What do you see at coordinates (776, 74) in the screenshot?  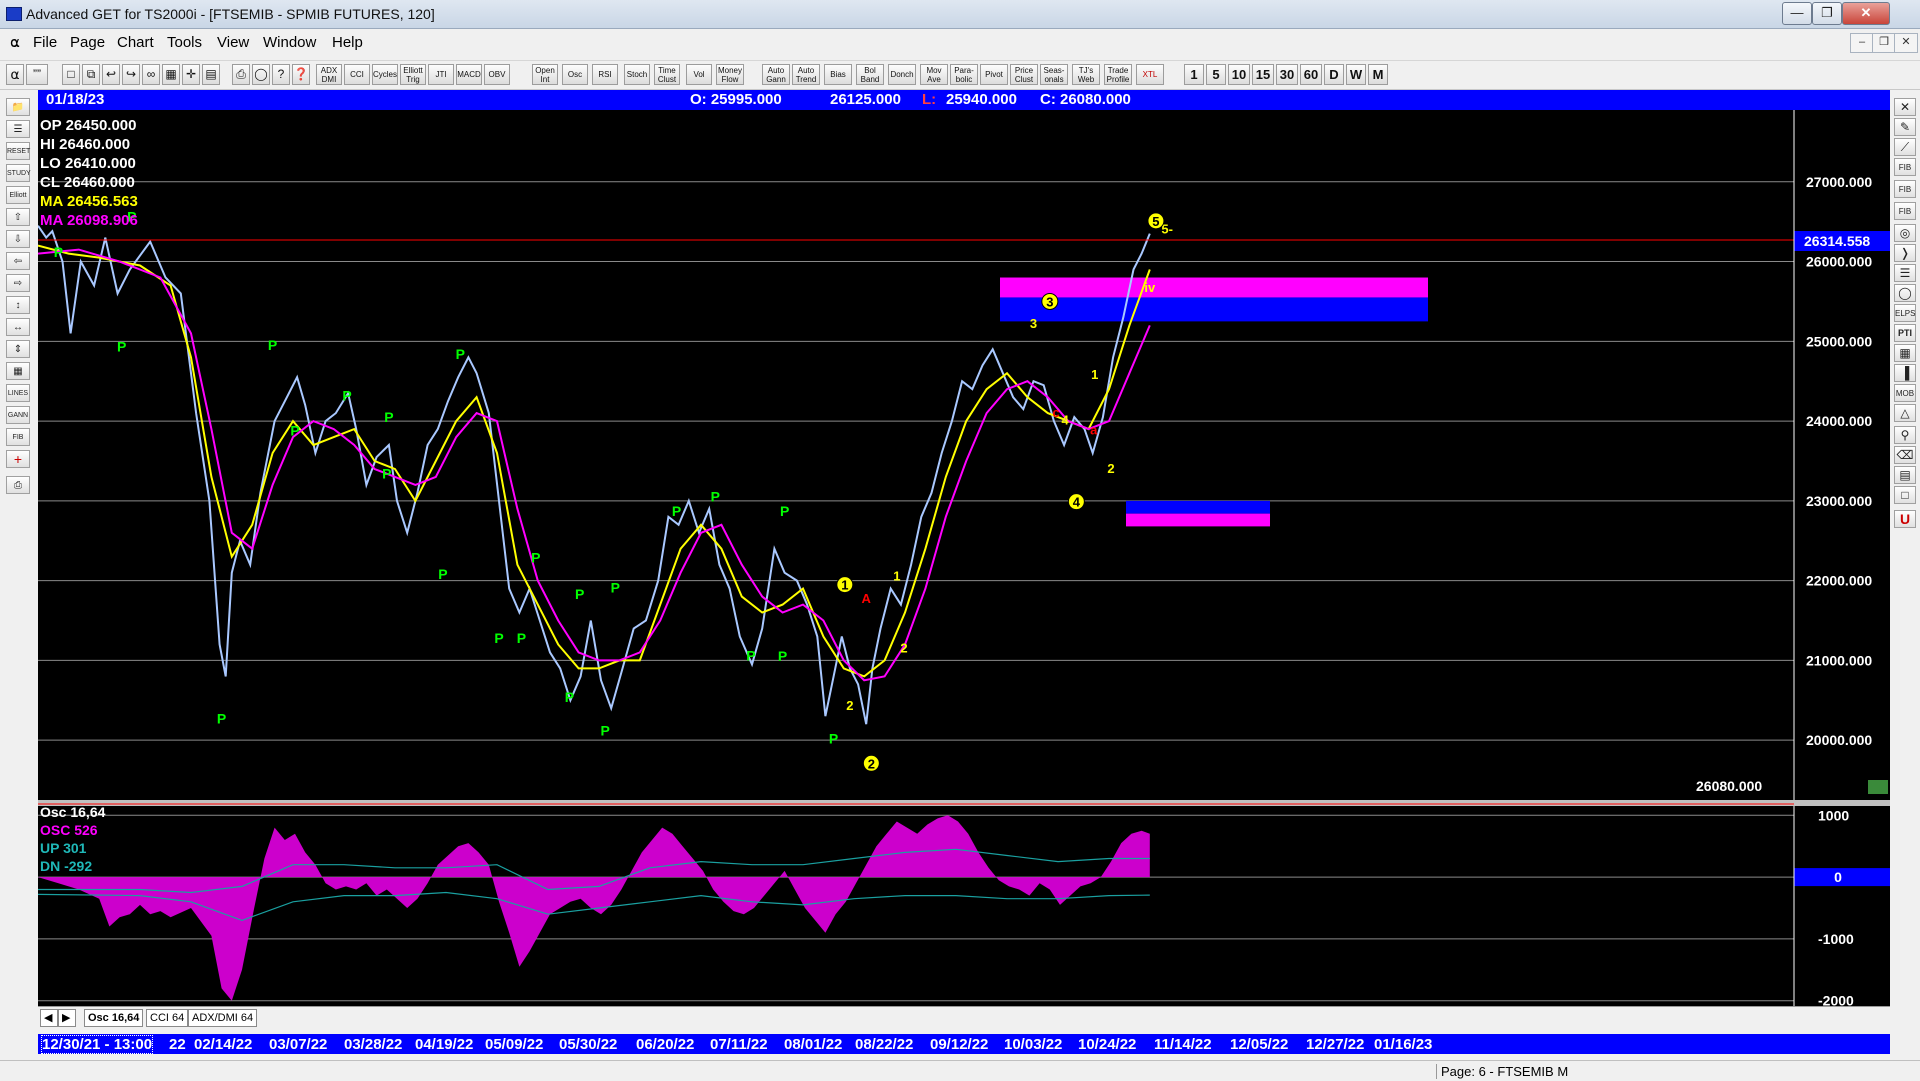 I see `study-auto-gann-button: Auto Gann` at bounding box center [776, 74].